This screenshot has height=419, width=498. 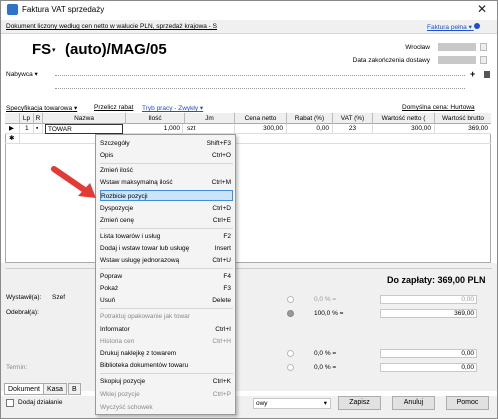 What do you see at coordinates (58, 297) in the screenshot?
I see `issued-by-value: Szef` at bounding box center [58, 297].